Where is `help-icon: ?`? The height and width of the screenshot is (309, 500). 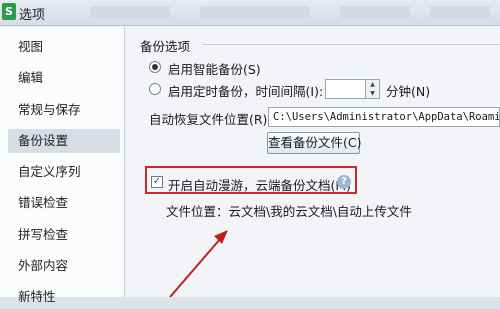
help-icon: ? is located at coordinates (344, 182).